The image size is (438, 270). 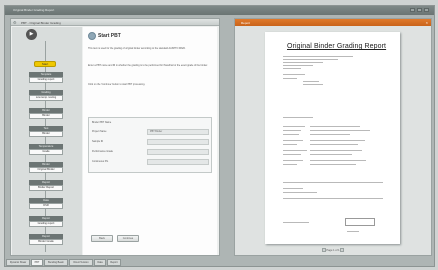 I want to click on step-value: DSR, so click(x=46, y=206).